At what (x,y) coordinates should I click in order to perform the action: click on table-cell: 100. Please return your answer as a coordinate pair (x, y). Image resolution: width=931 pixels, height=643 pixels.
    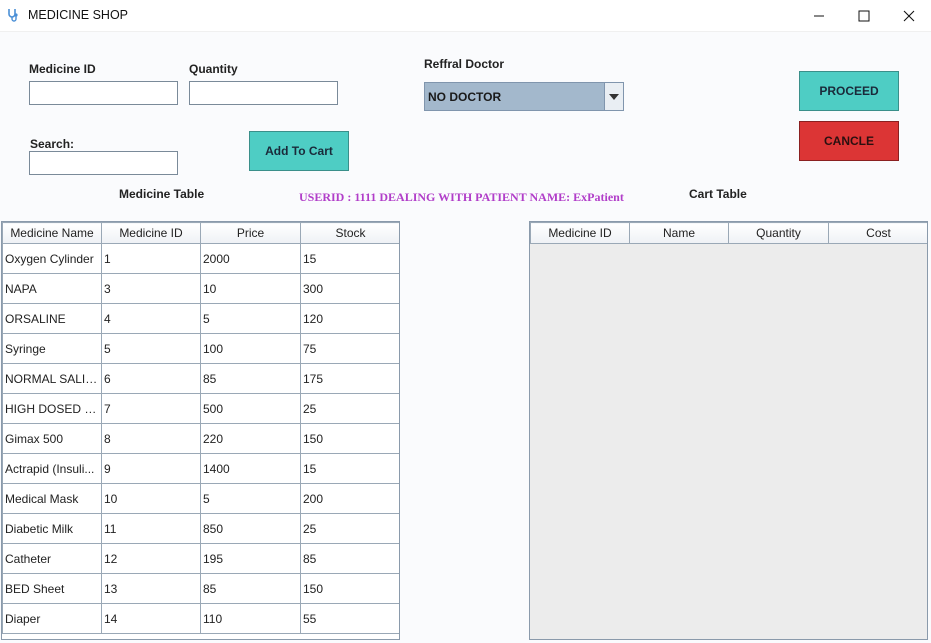
    Looking at the image, I should click on (250, 348).